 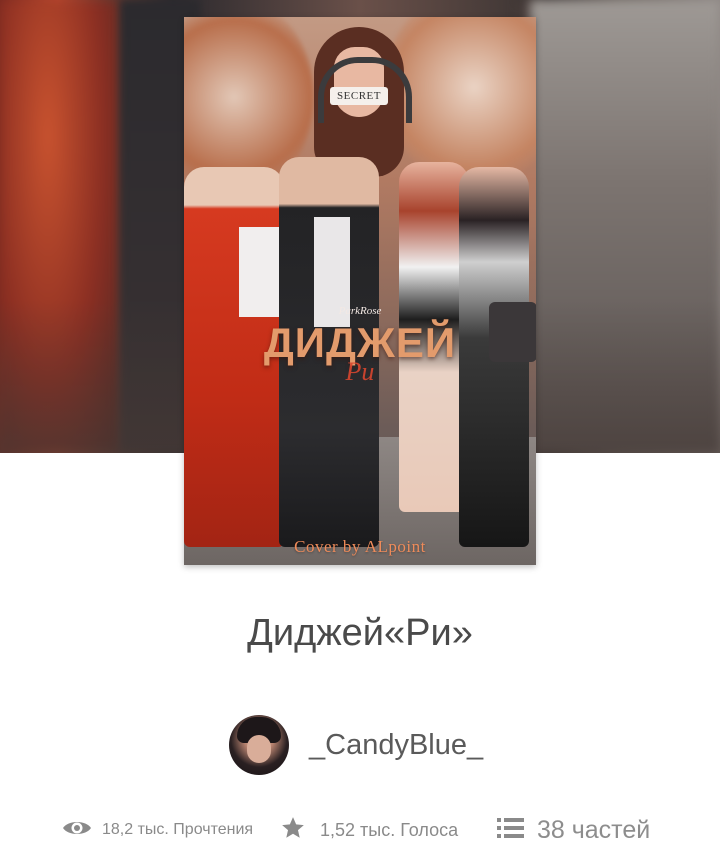 I want to click on cover-blindfold-text: SECRET, so click(x=359, y=96).